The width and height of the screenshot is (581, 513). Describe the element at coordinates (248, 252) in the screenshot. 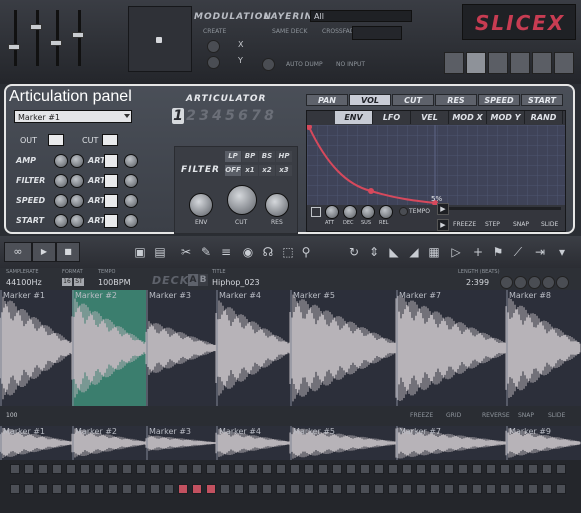

I see `eye-icon: ◉` at that location.